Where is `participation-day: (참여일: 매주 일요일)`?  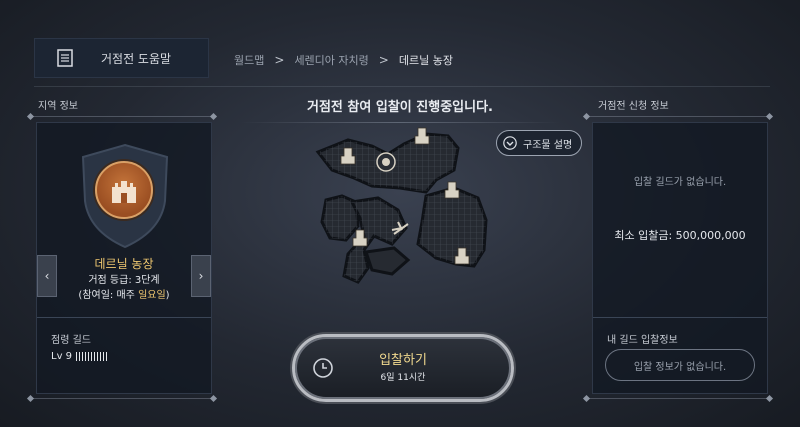
participation-day: (참여일: 매주 일요일) is located at coordinates (124, 293).